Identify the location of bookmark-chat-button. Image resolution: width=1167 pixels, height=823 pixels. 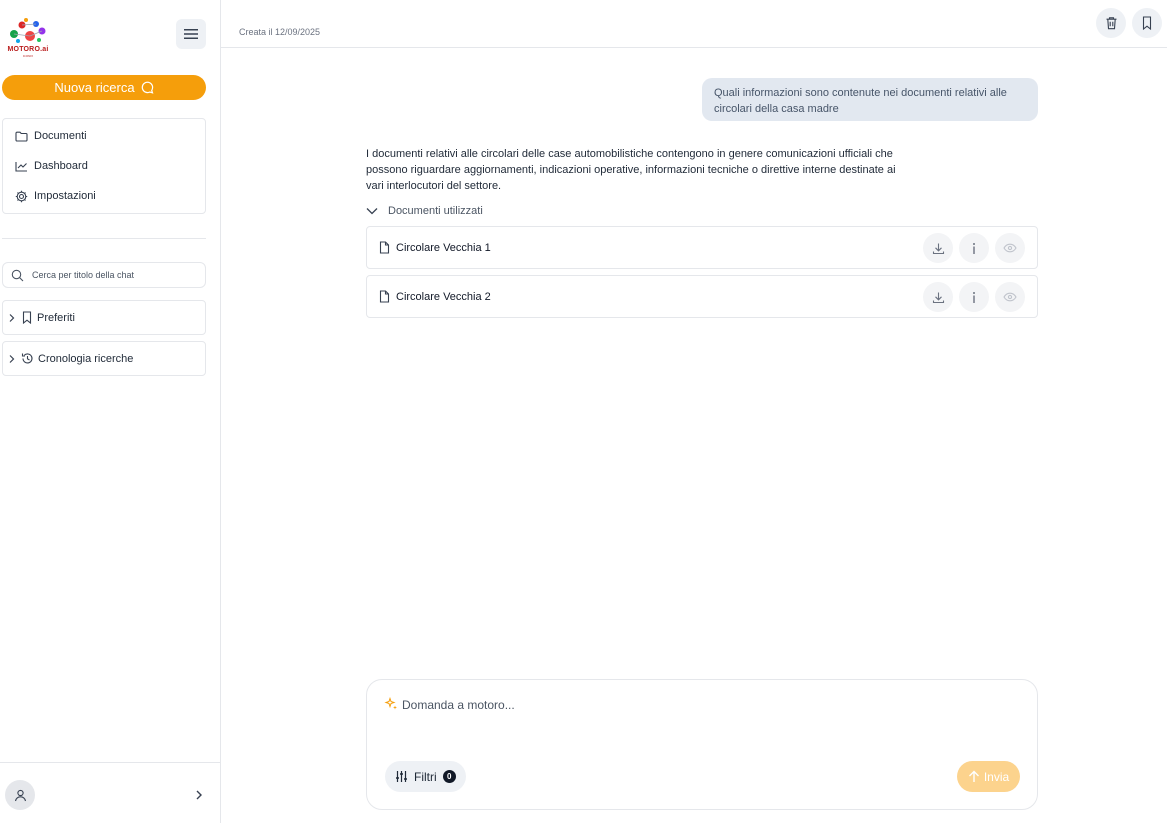
(1147, 23).